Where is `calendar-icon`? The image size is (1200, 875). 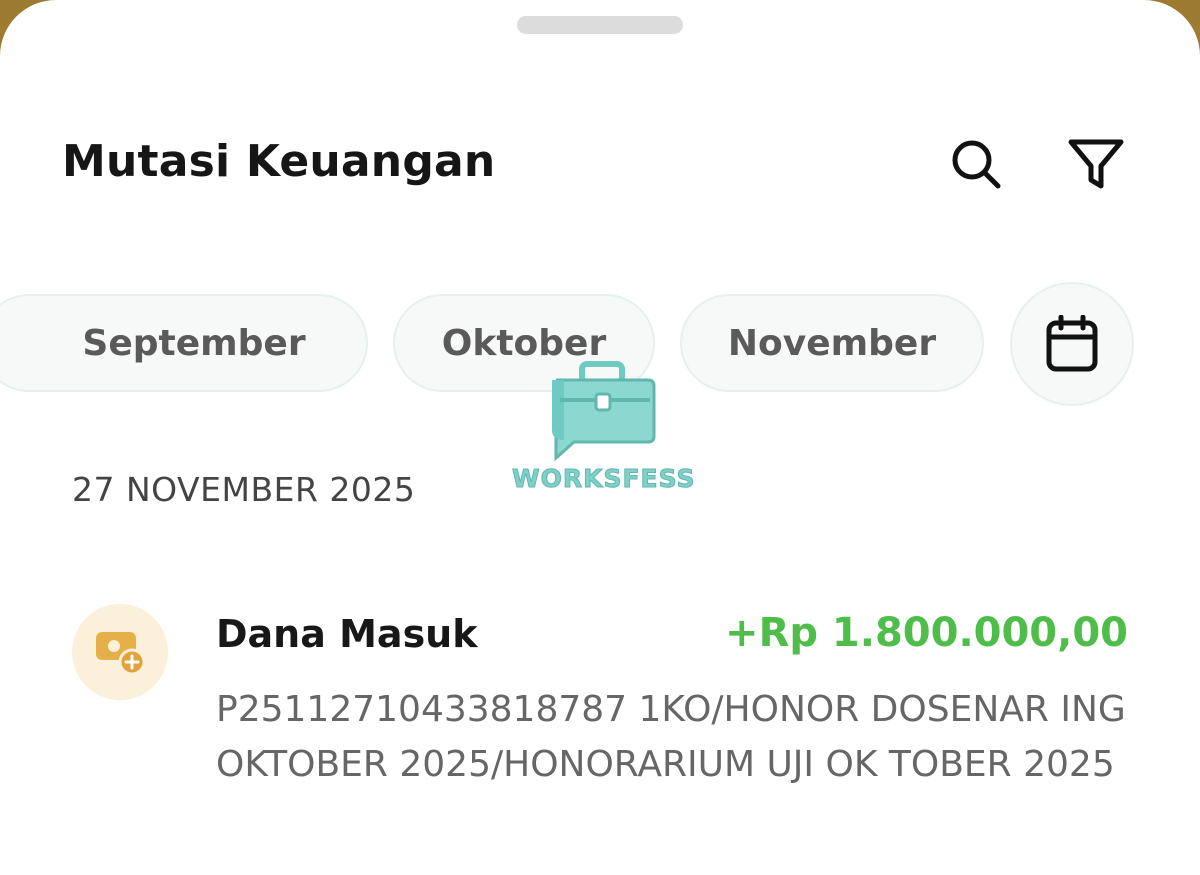
calendar-icon is located at coordinates (1072, 343).